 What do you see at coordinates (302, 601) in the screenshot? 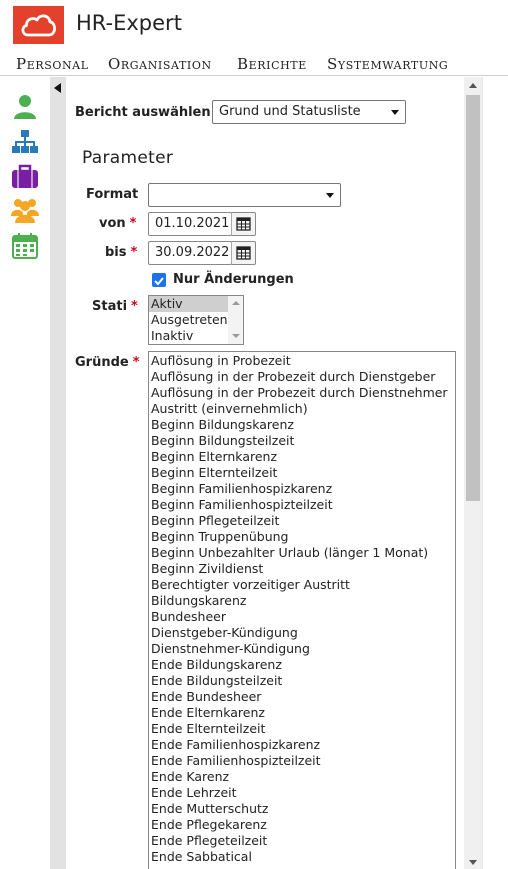
I see `gruende-option: Bildungskarenz` at bounding box center [302, 601].